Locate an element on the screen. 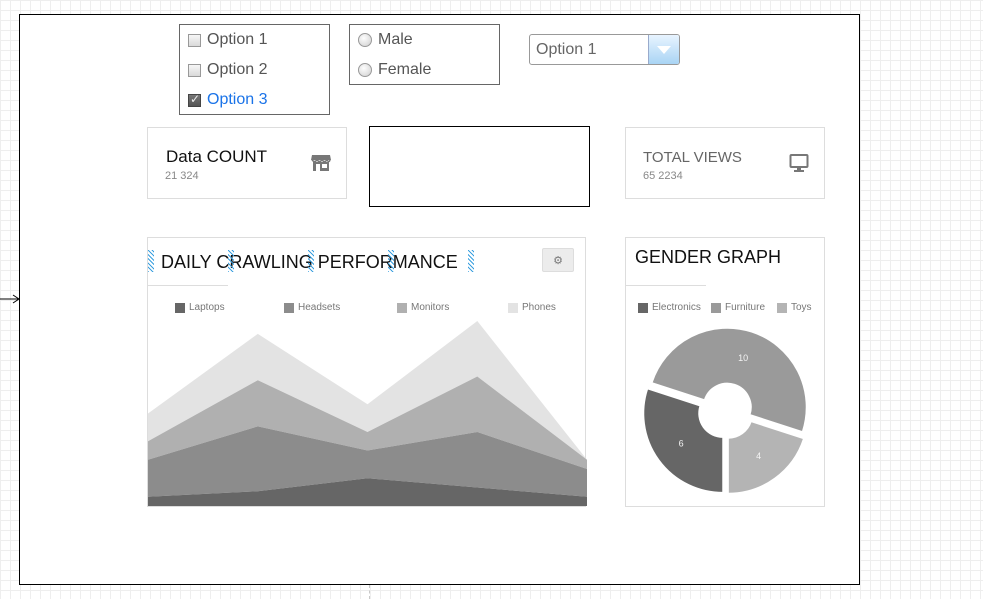 This screenshot has height=599, width=983. gear-icon: ⚙ is located at coordinates (558, 260).